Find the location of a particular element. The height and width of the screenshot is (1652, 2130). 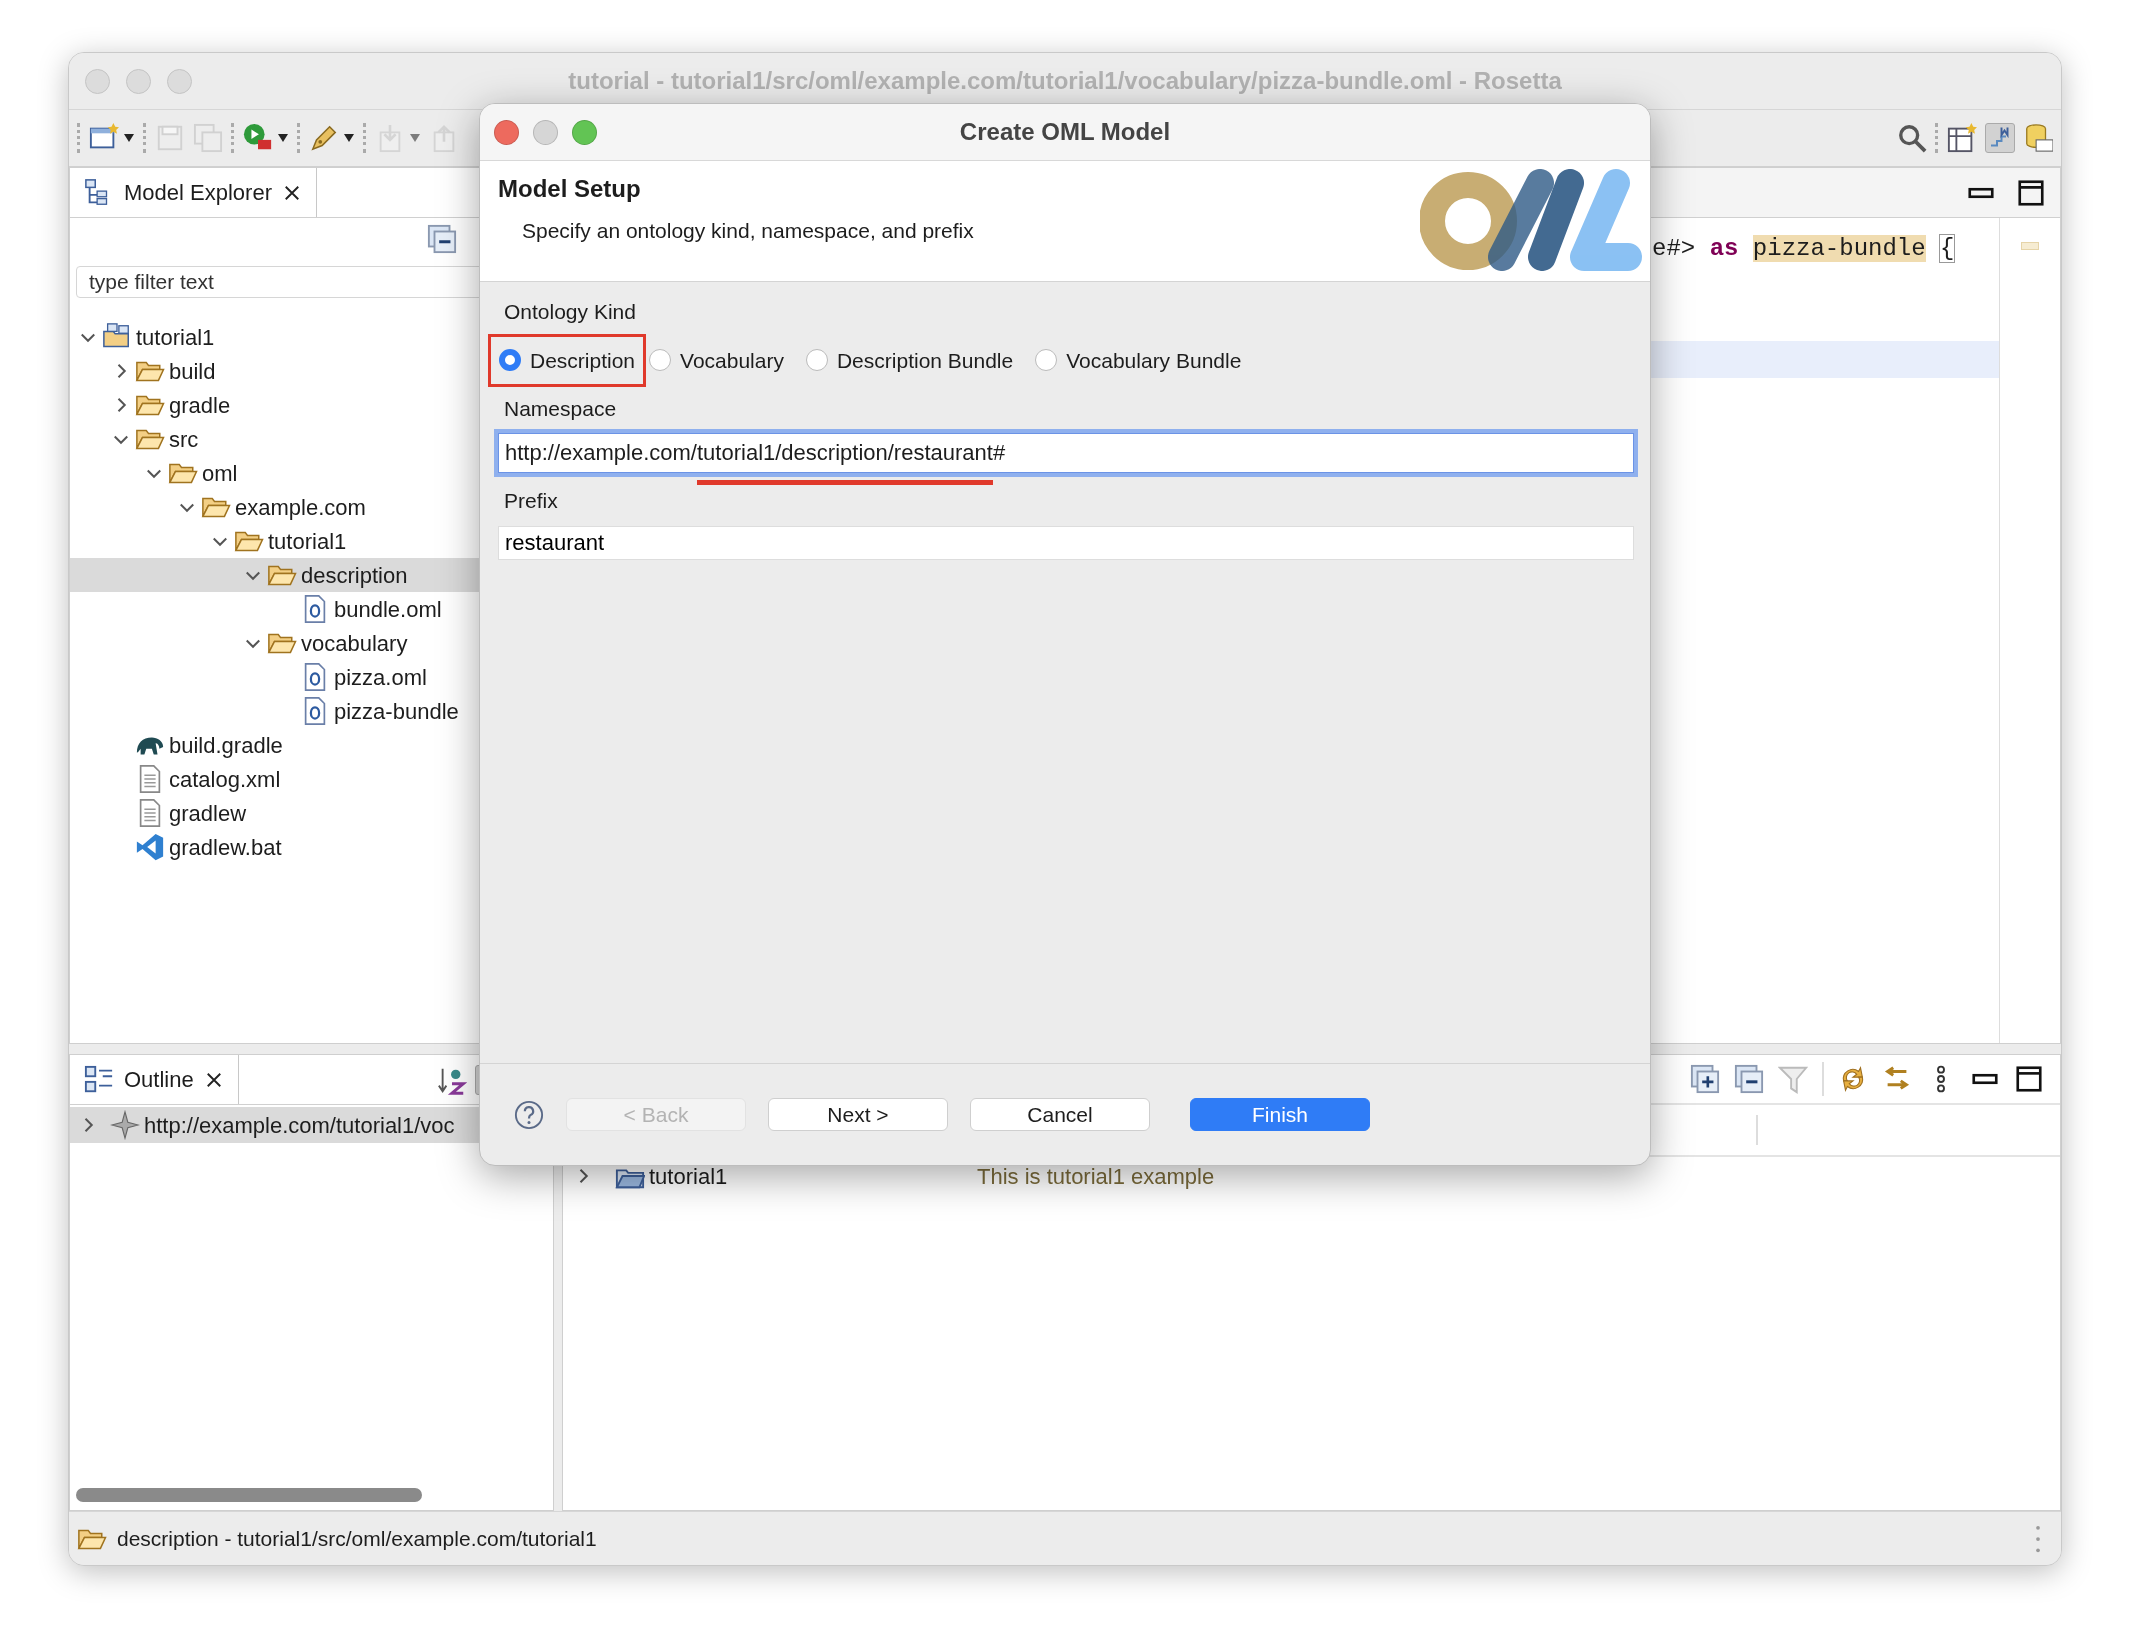

page-heading: Model Setup is located at coordinates (570, 189).